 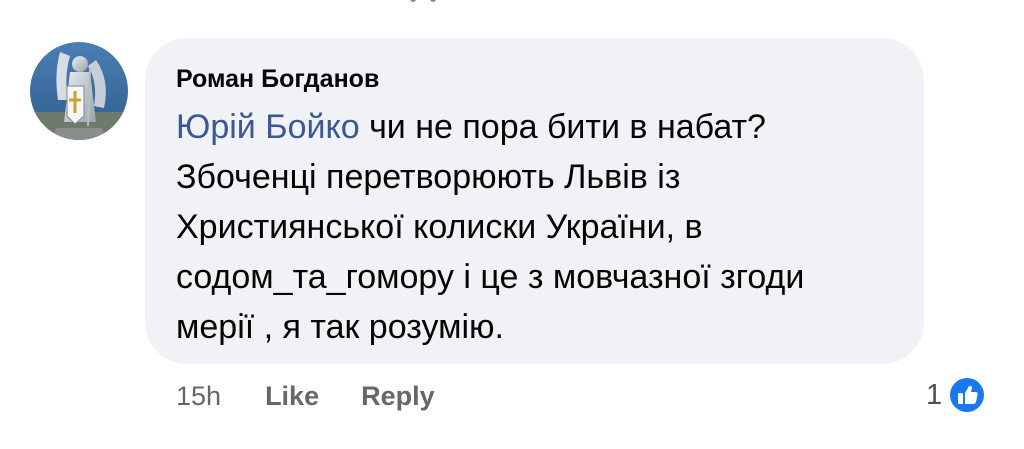 I want to click on previous-comment-fragment, so click(x=435, y=3).